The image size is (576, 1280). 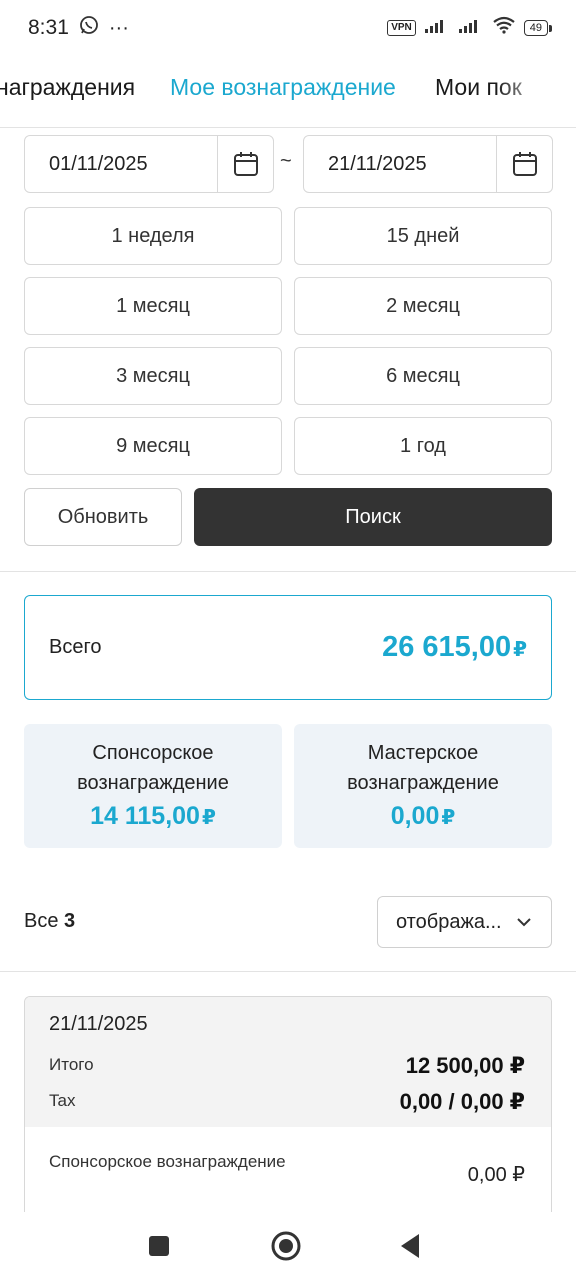 I want to click on whatsapp-icon, so click(x=89, y=28).